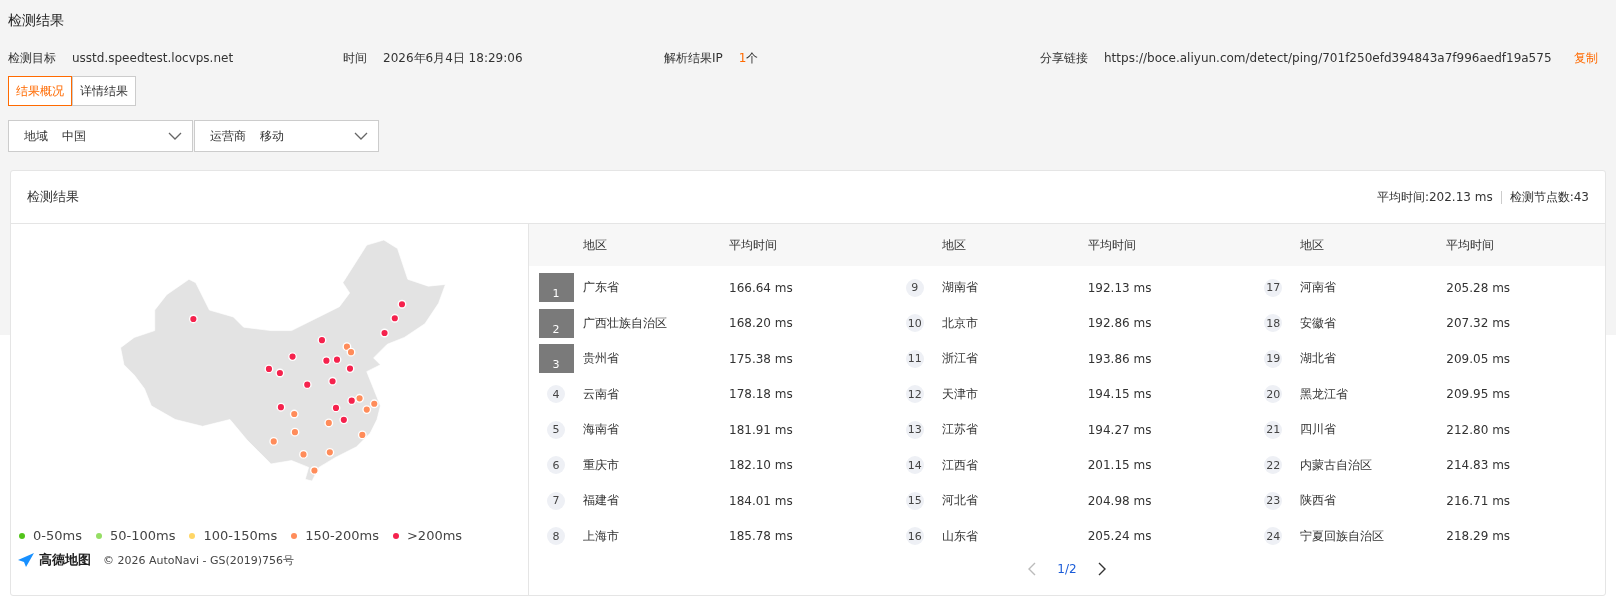 The image size is (1616, 605). I want to click on region-cell-text: 北京市, so click(960, 323).